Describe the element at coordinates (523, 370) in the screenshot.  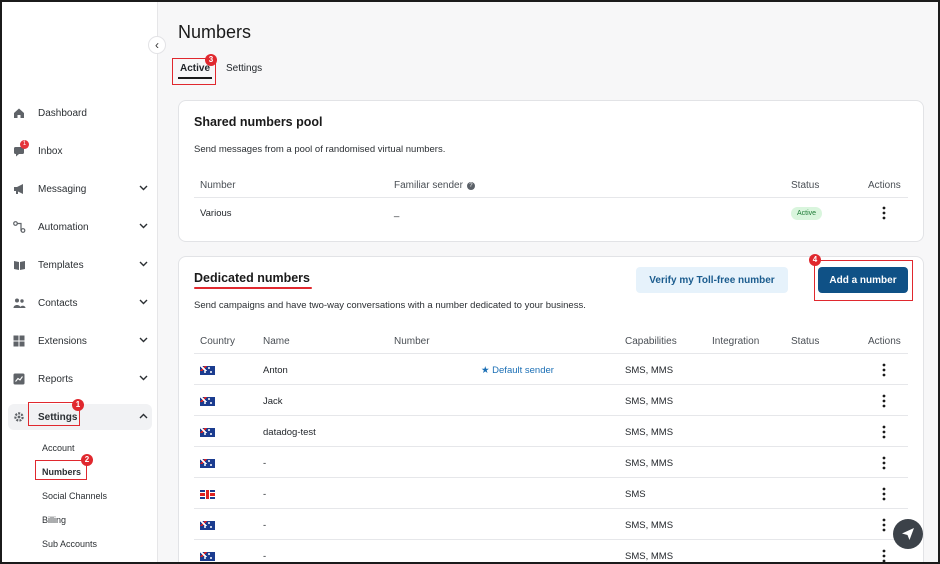
I see `default-sender-text: Default sender` at that location.